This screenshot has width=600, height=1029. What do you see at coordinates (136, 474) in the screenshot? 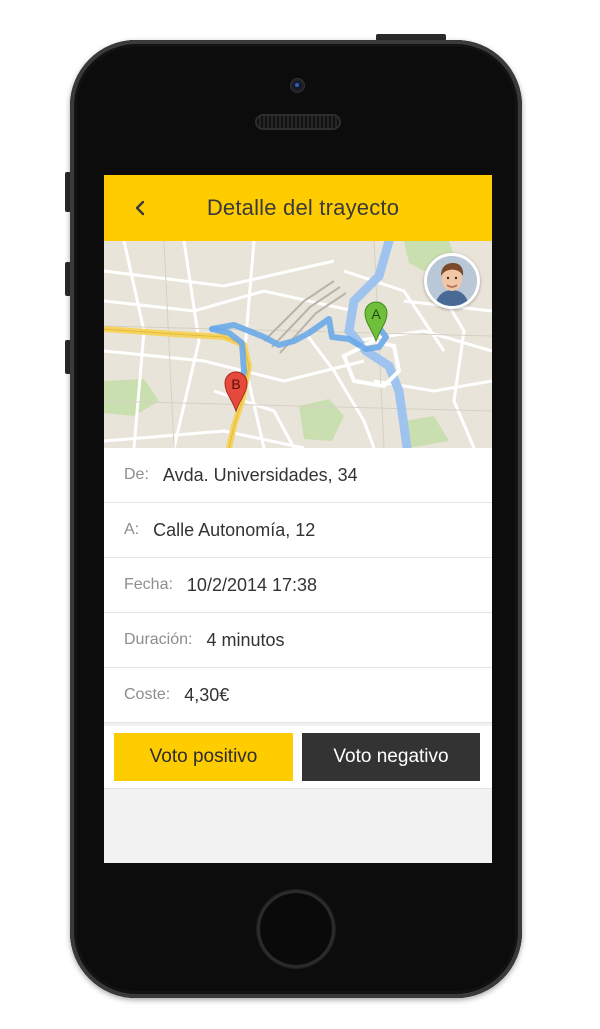
I see `origin-label: De:` at bounding box center [136, 474].